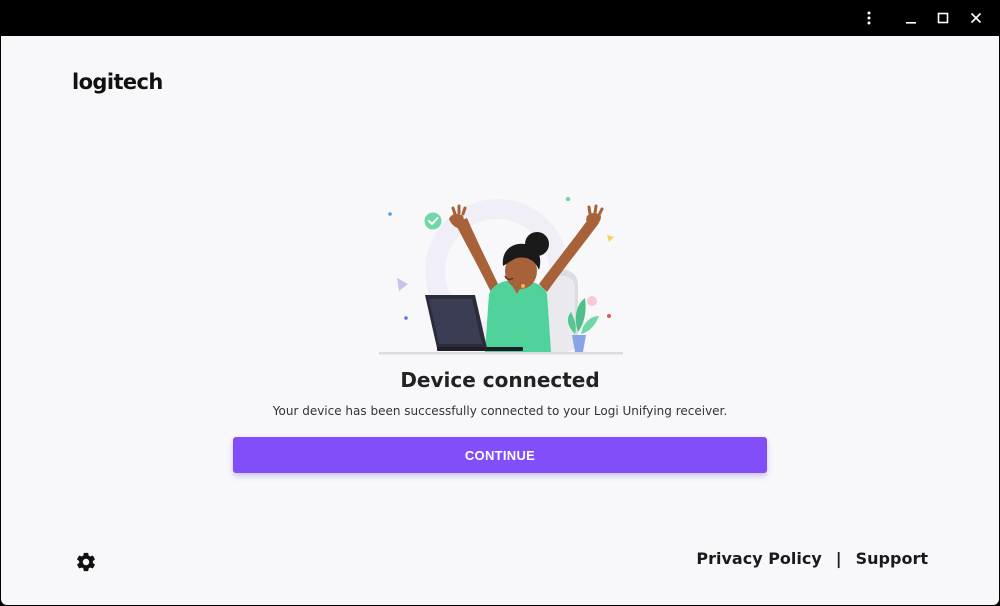  What do you see at coordinates (501, 275) in the screenshot?
I see `celebration-illustration` at bounding box center [501, 275].